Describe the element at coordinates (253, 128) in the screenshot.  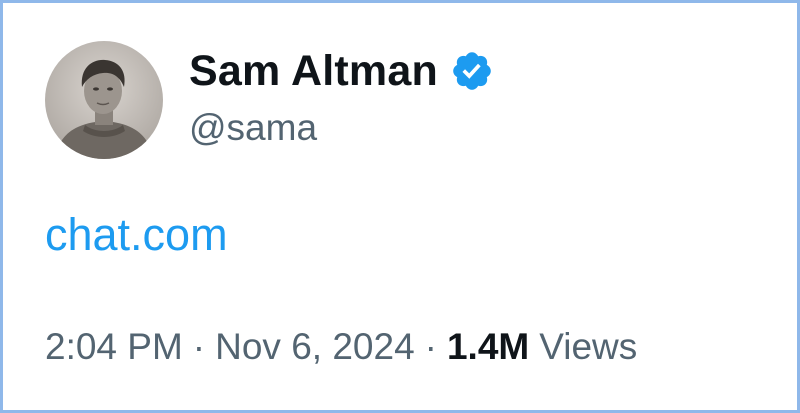
I see `handle: @sama` at that location.